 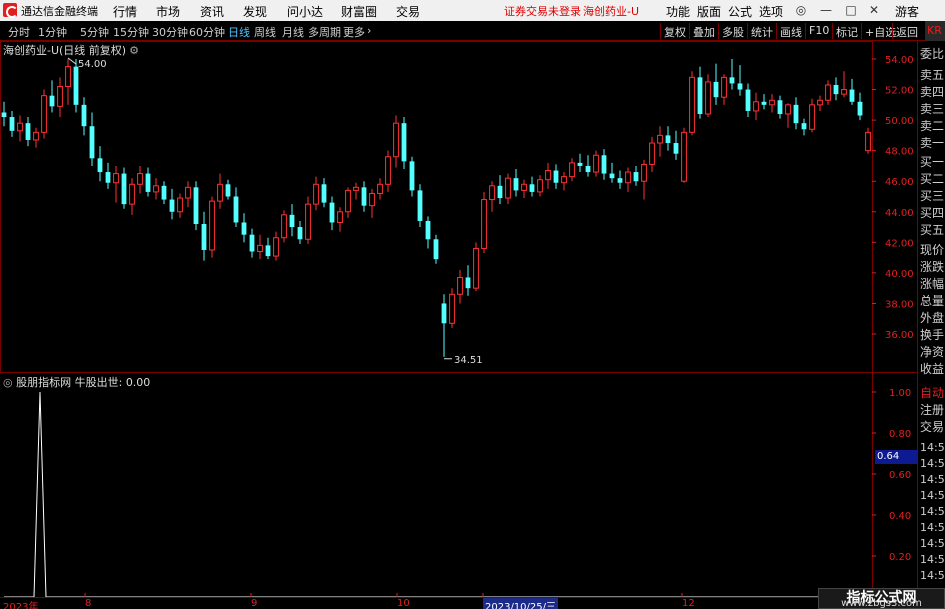 I want to click on period-tab-5min: 5分钟, so click(x=94, y=32).